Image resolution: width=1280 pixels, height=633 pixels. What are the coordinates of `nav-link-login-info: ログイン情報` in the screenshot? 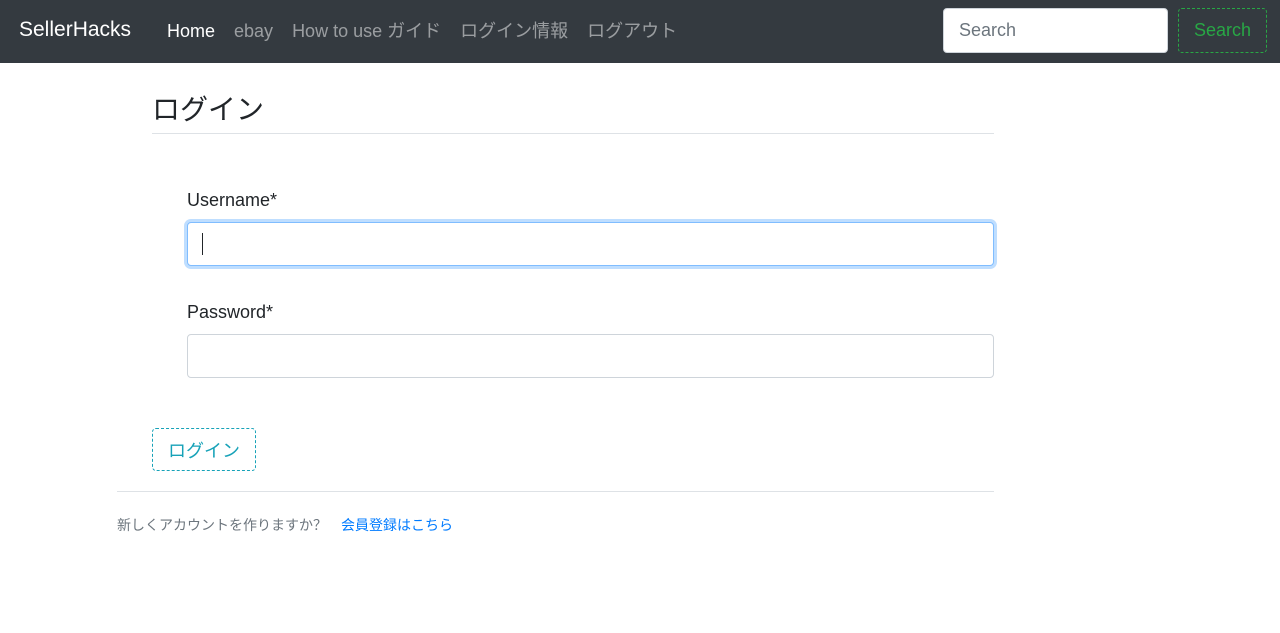 It's located at (514, 31).